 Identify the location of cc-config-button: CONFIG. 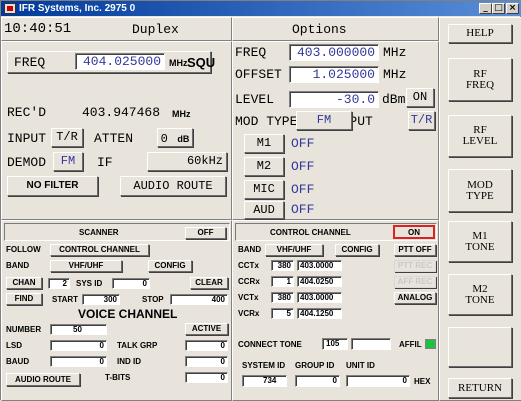
(357, 250).